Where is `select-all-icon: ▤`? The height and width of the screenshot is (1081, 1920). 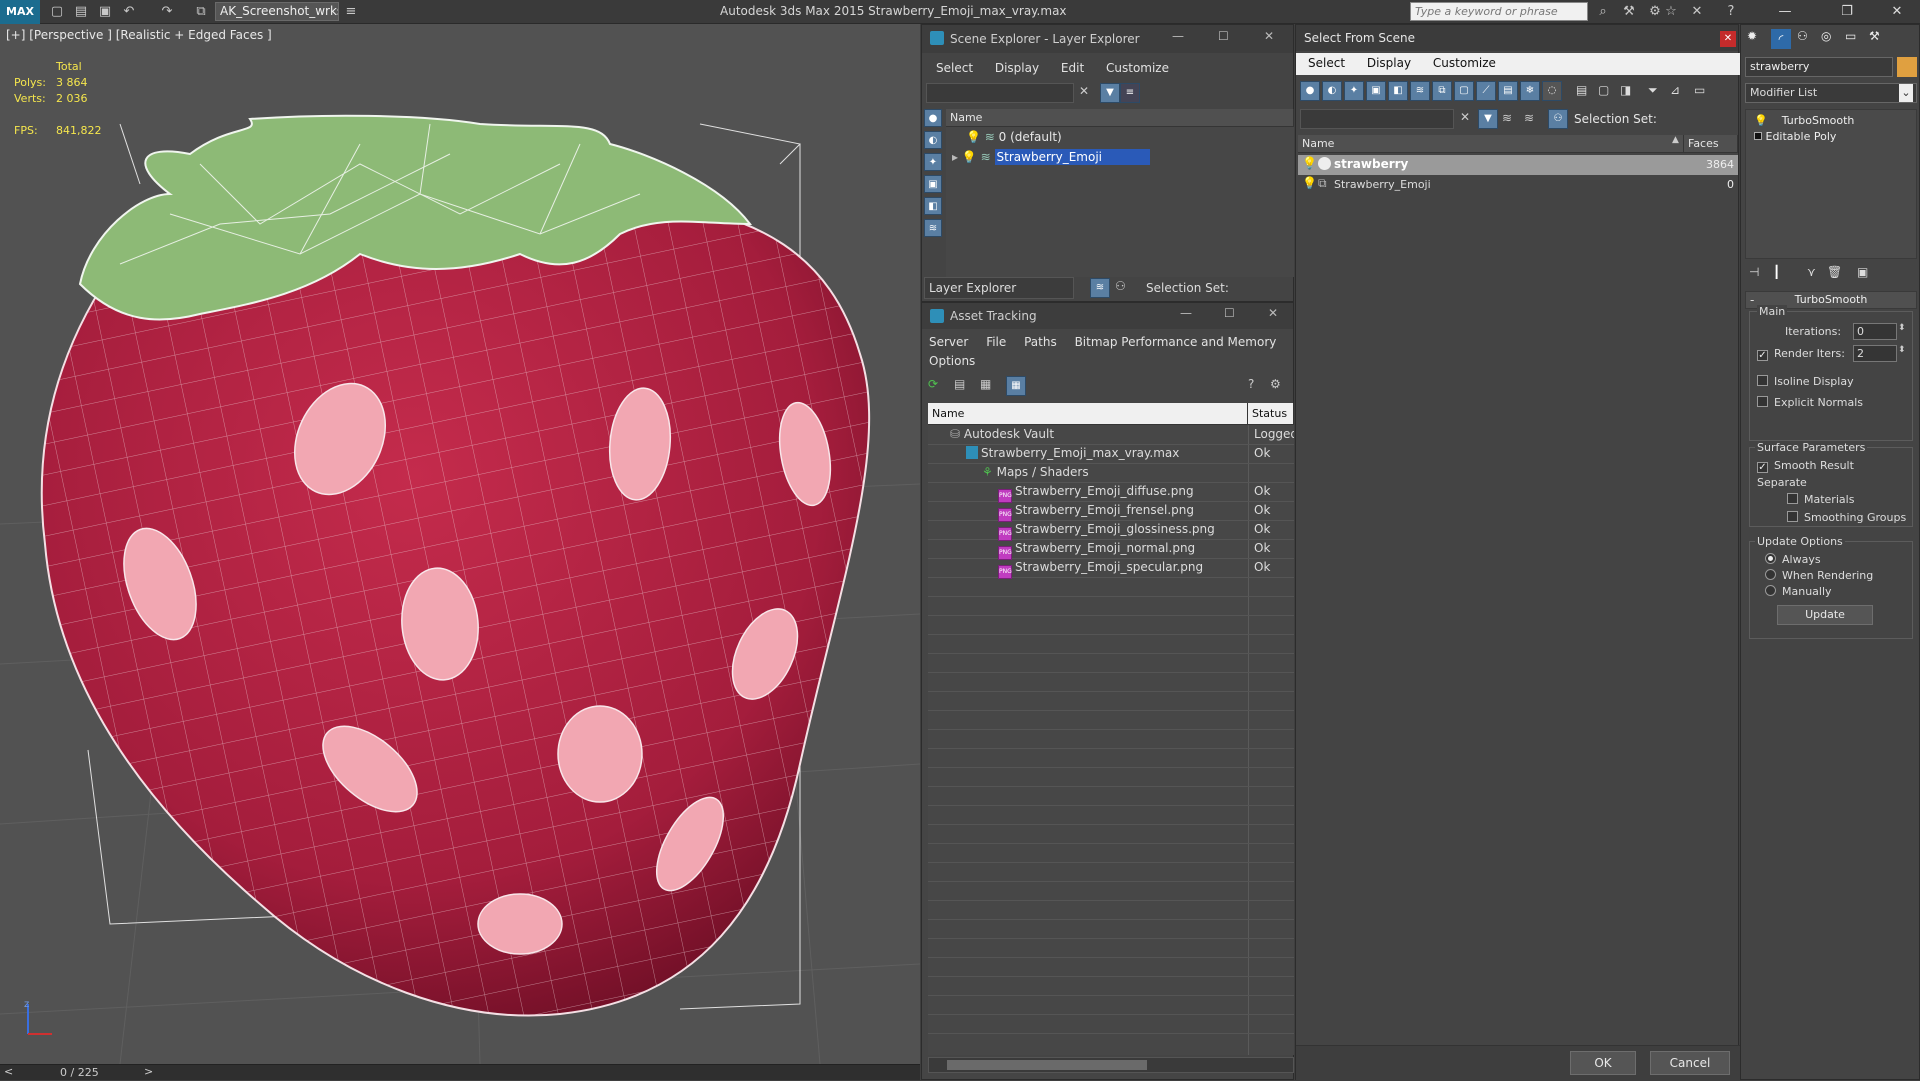 select-all-icon: ▤ is located at coordinates (1581, 90).